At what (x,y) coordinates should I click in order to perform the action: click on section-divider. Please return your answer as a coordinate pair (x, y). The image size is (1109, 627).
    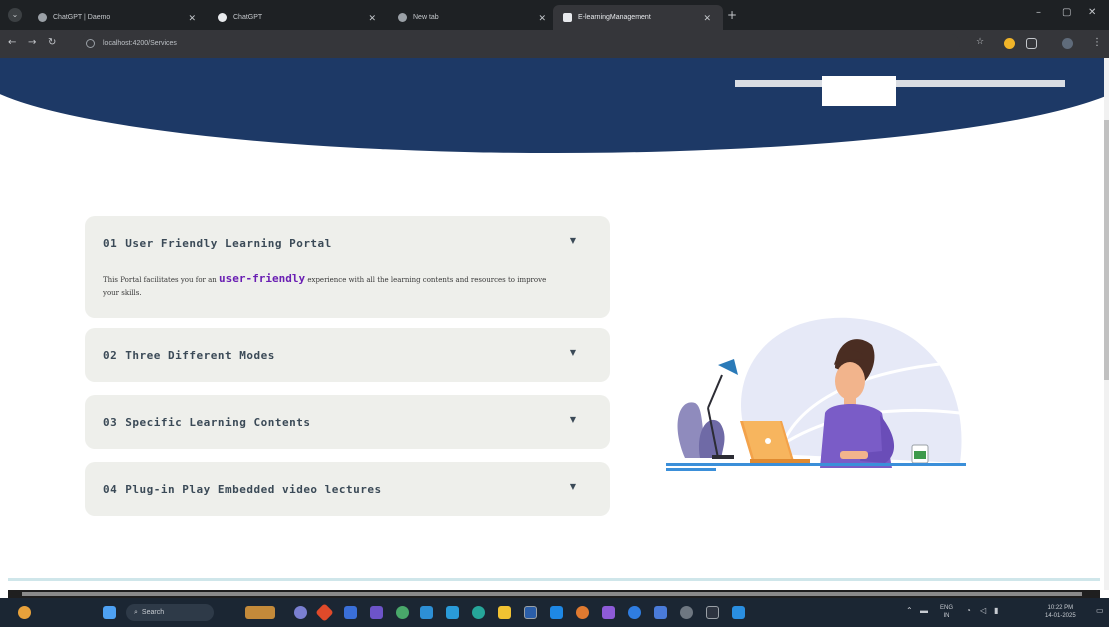
    Looking at the image, I should click on (554, 579).